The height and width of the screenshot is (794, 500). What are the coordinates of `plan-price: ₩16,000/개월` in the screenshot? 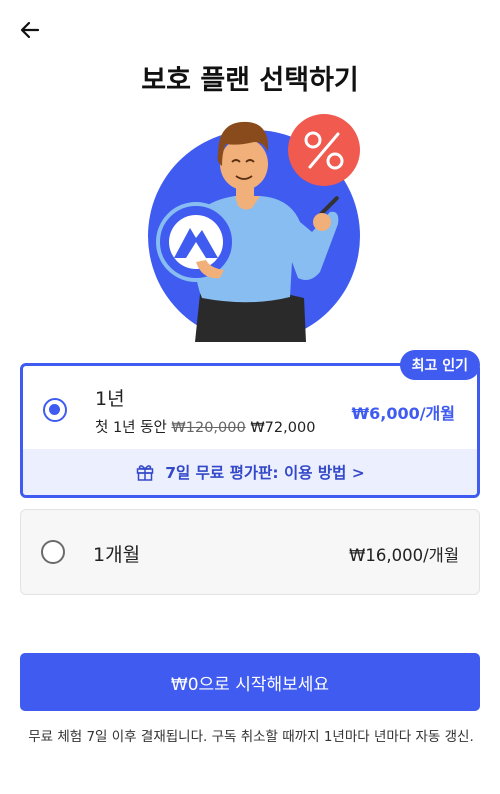 It's located at (404, 555).